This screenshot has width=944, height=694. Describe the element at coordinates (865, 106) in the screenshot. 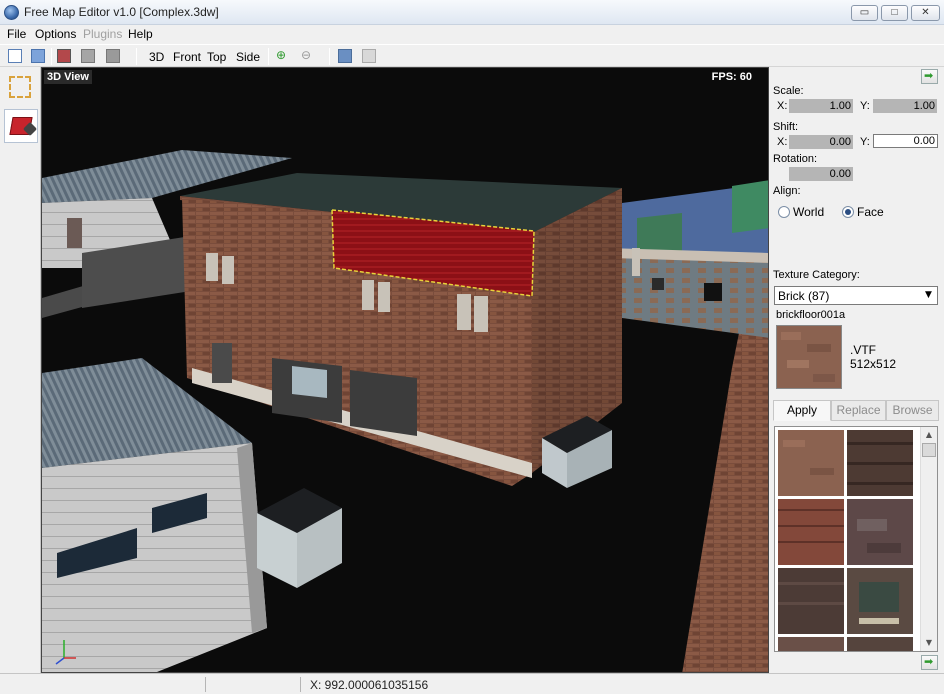

I see `scale-y-axis-label: Y:` at that location.